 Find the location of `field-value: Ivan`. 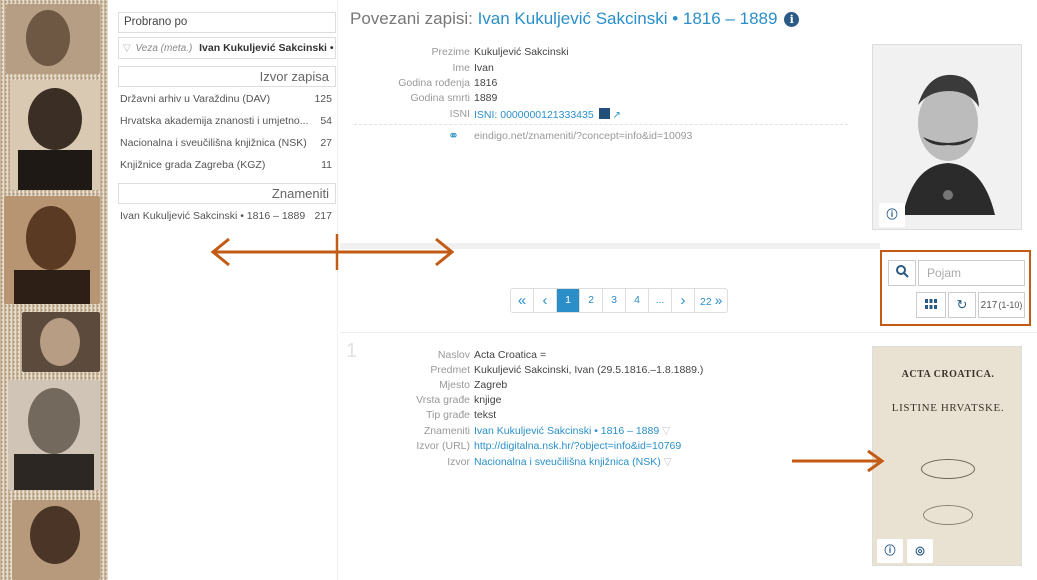

field-value: Ivan is located at coordinates (484, 68).